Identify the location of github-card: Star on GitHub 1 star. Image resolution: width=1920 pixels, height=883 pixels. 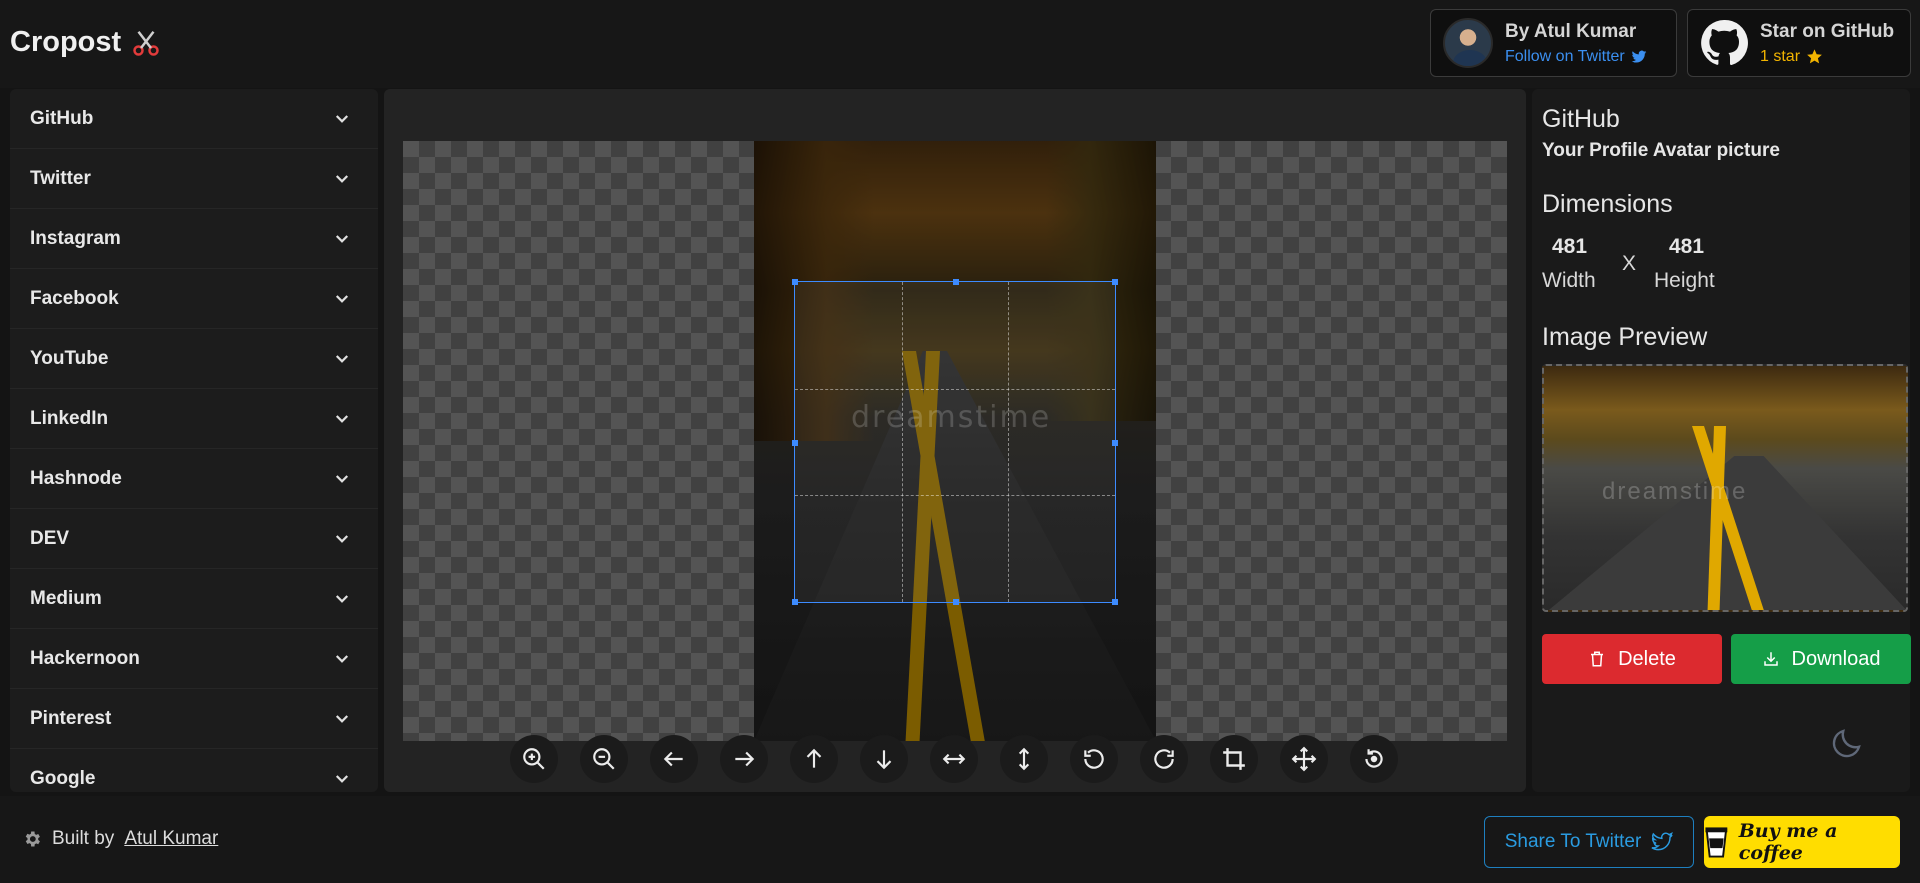
(1799, 43).